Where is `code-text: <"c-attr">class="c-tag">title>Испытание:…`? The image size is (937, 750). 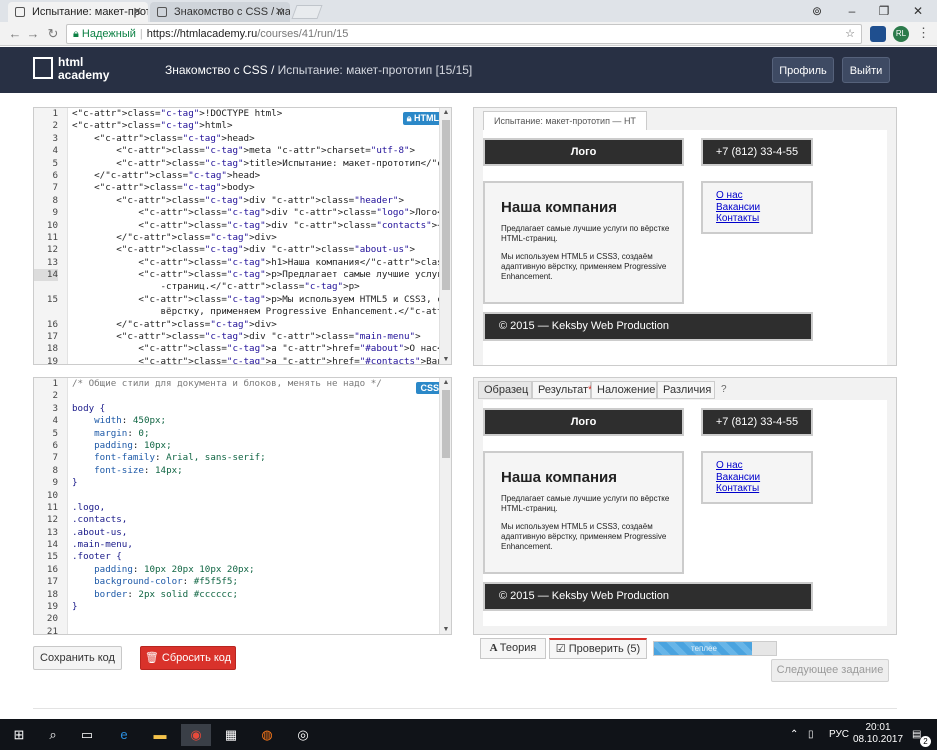 code-text: <"c-attr">class="c-tag">title>Испытание:… is located at coordinates (255, 164).